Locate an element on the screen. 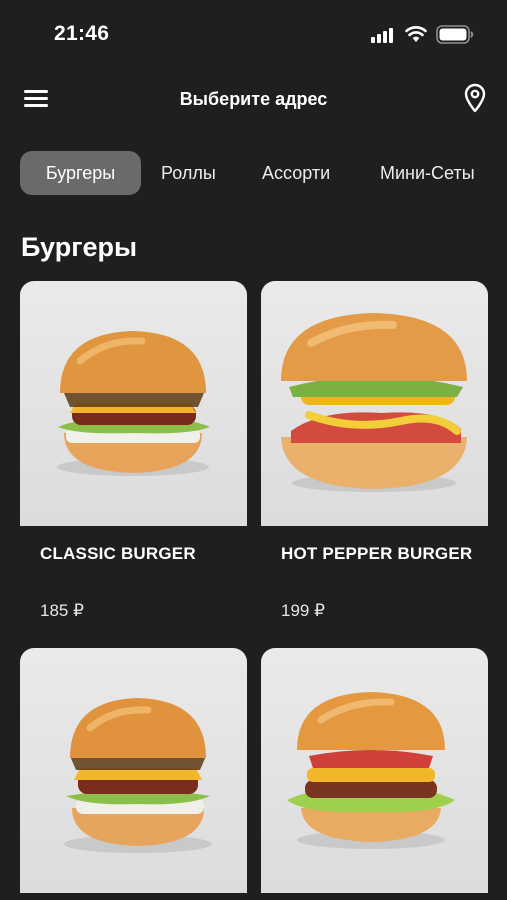 Image resolution: width=507 pixels, height=900 pixels. tab-assorti: Ассорти is located at coordinates (296, 173).